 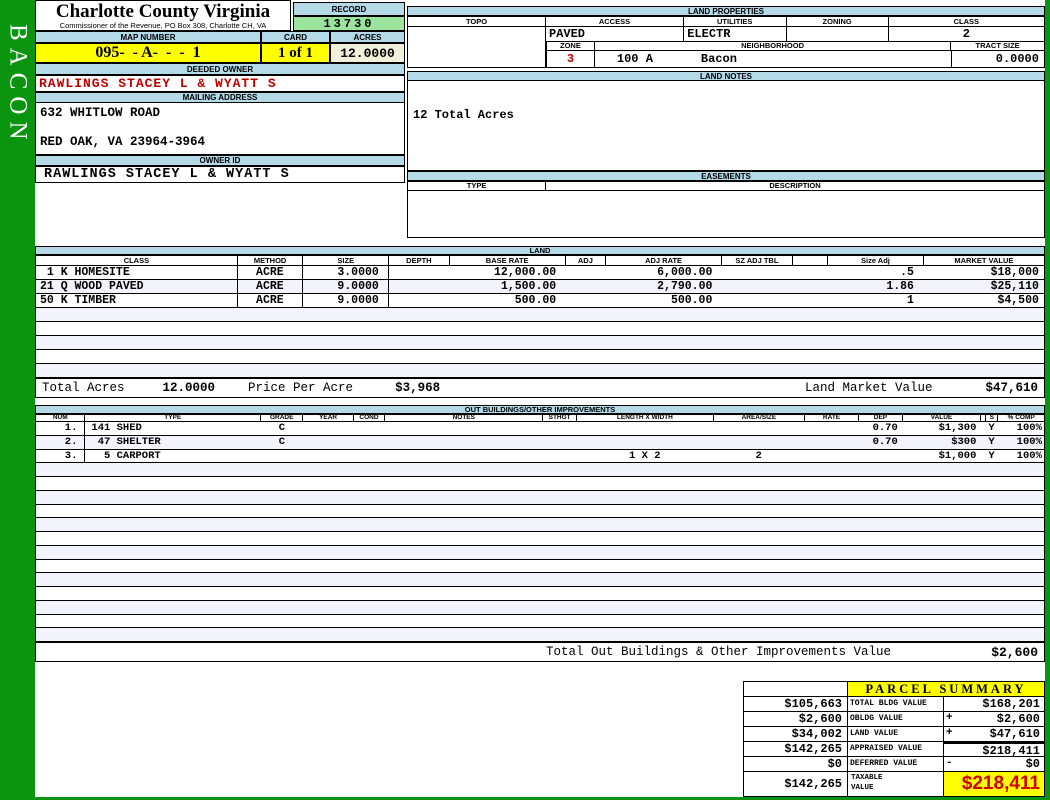 I want to click on table-row: 2. 47 SHELTER C 0.70 $300 Y 100%, so click(x=540, y=442).